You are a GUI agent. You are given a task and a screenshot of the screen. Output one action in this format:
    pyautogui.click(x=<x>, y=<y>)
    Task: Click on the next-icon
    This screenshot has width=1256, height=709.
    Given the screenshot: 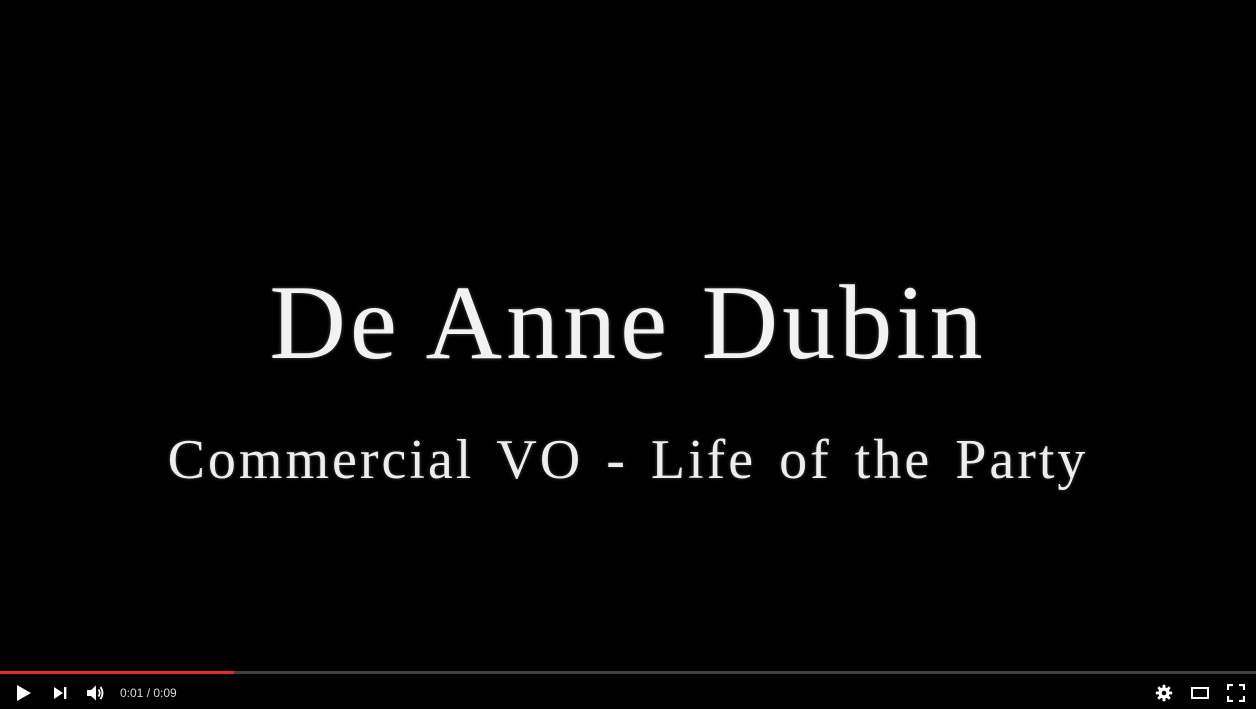 What is the action you would take?
    pyautogui.click(x=60, y=692)
    